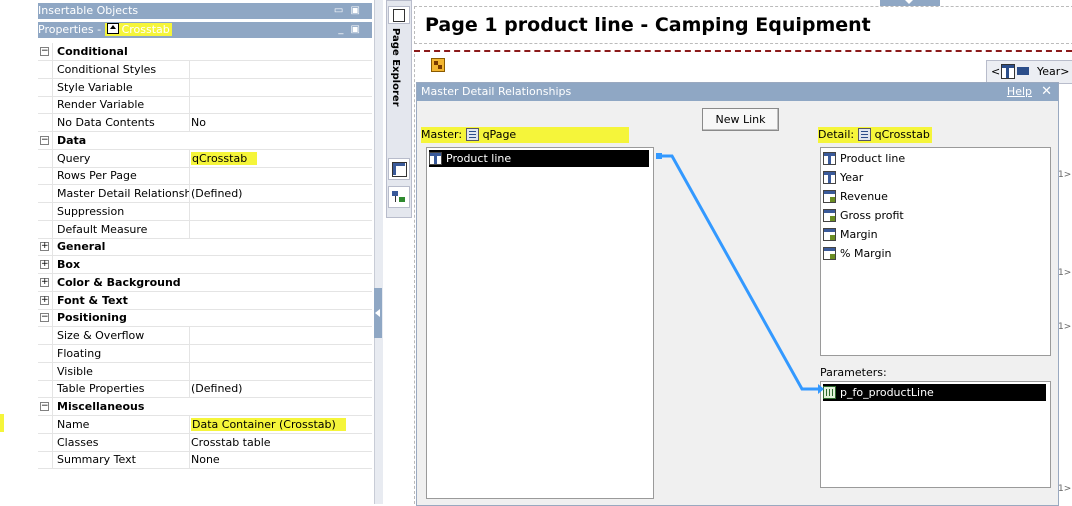  I want to click on link-arrowhead, so click(821, 389).